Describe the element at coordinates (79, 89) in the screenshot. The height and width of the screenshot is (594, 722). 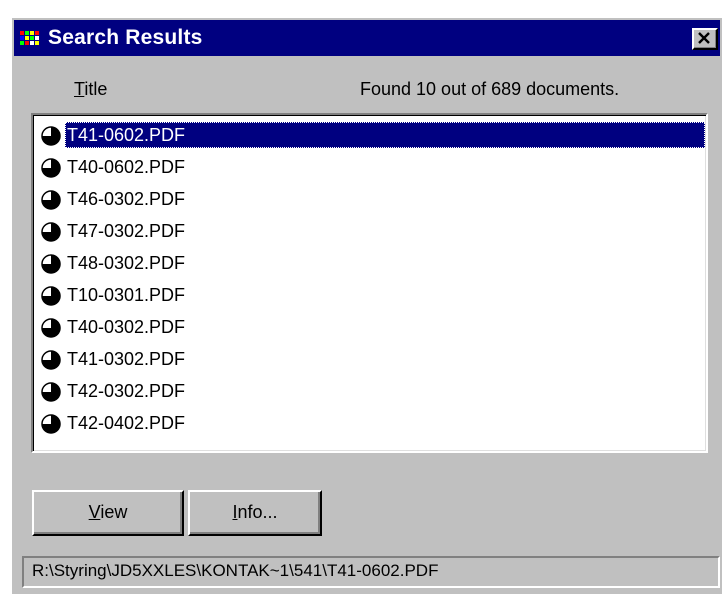
I see `title-column-header-mnemonic: T` at that location.